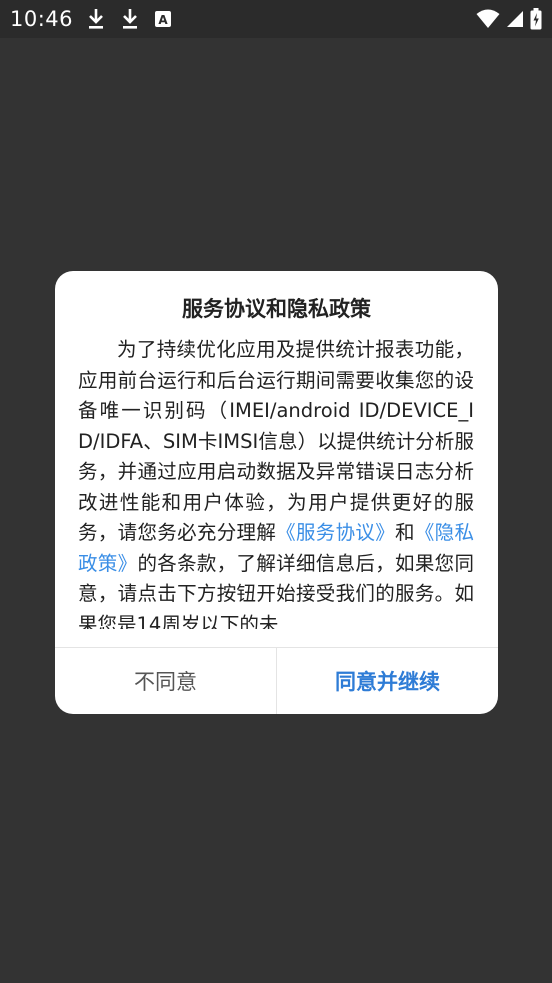  Describe the element at coordinates (276, 309) in the screenshot. I see `dialog-title: 服务协议和隐私政策` at that location.